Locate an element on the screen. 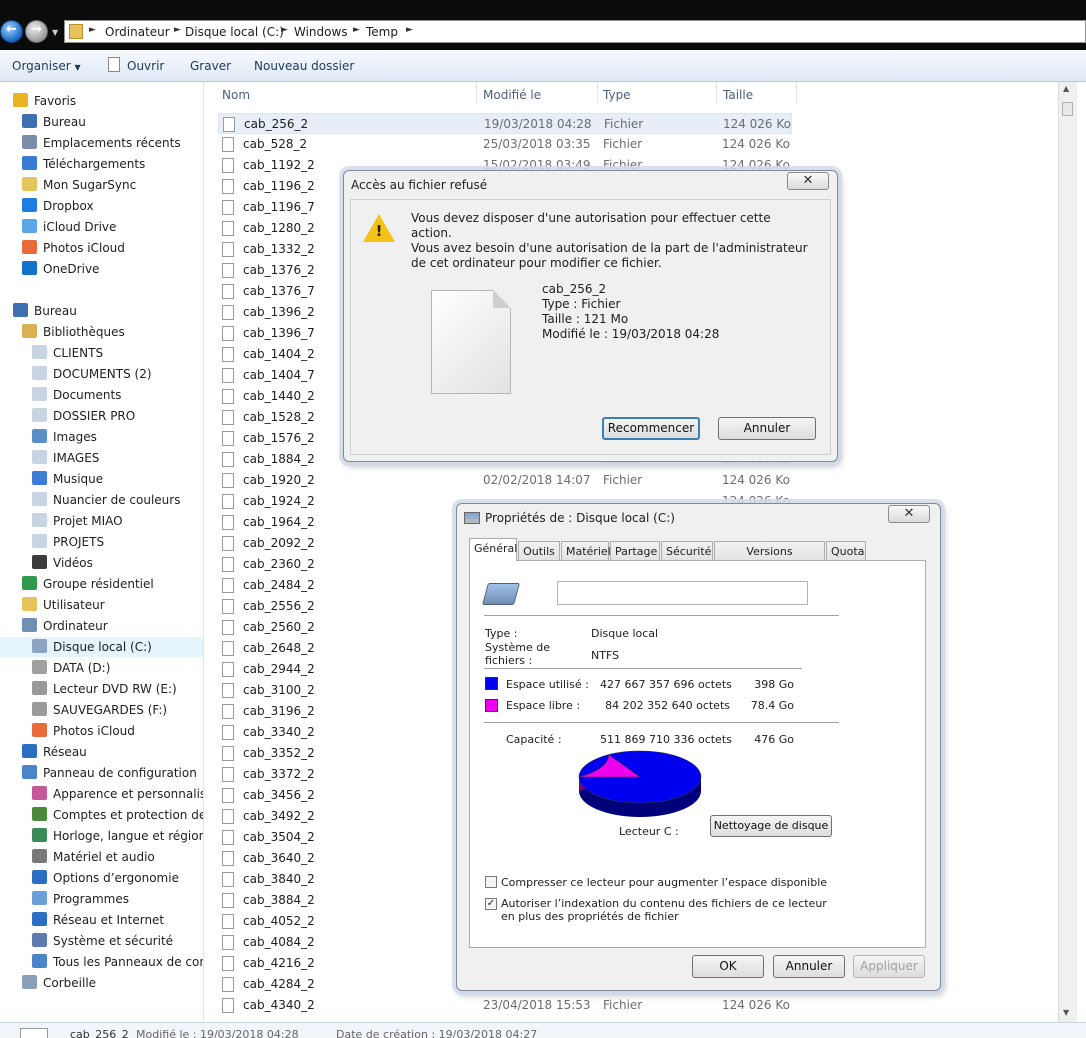 The width and height of the screenshot is (1086, 1038). sidebar-item-sauvegardes-f: SAUVEGARDES (F:) is located at coordinates (99, 710).